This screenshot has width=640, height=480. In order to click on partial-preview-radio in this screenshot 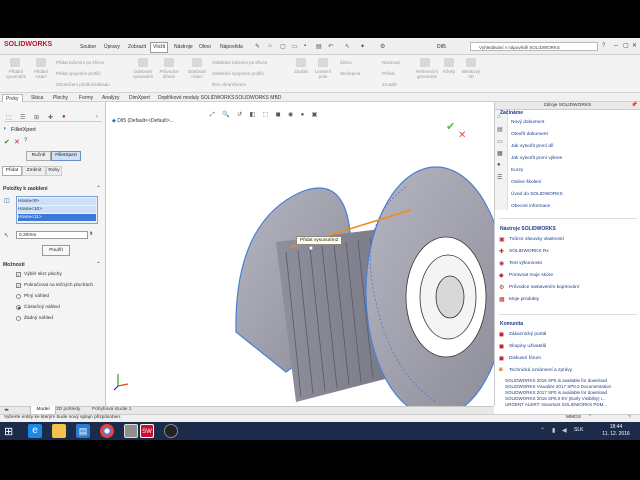, I will do `click(18, 307)`.